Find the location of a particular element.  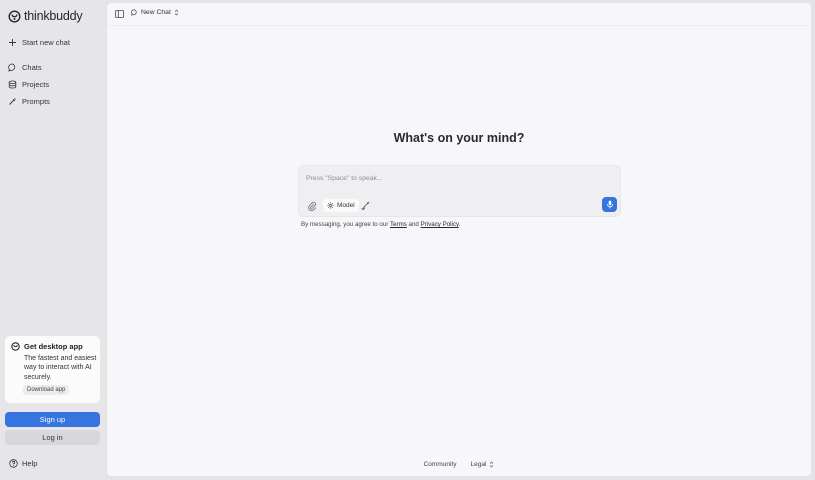

chat-title: New Chat is located at coordinates (156, 12).